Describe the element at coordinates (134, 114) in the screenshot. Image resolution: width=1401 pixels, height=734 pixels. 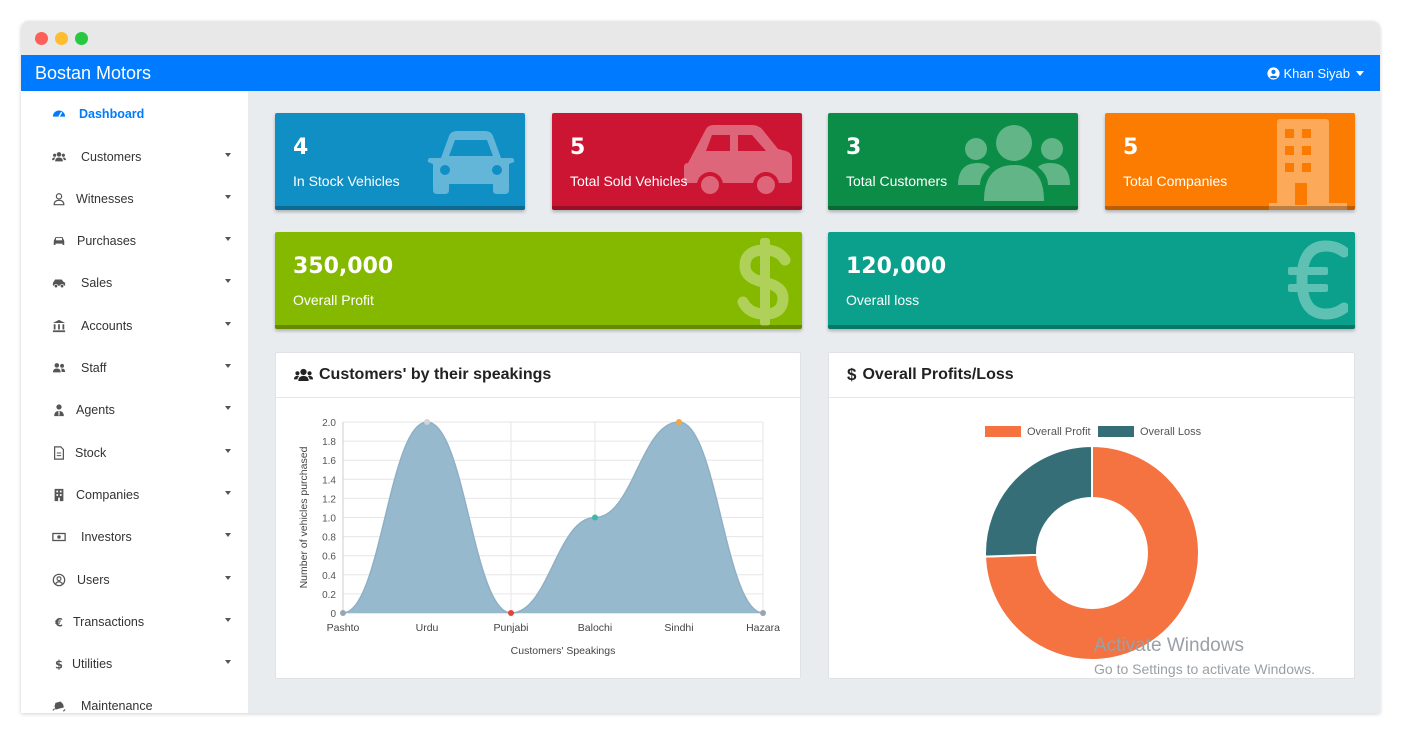
I see `sidebar-item-dashboard: Dashboard` at that location.